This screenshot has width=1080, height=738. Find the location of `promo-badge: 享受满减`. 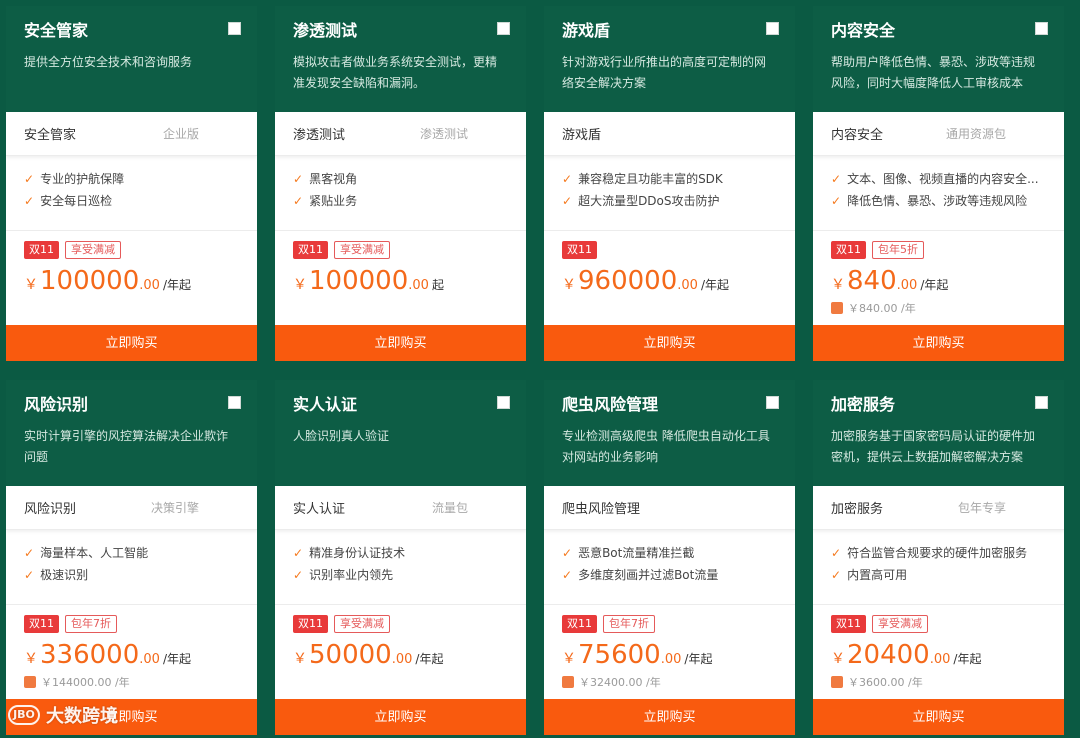

promo-badge: 享受满减 is located at coordinates (362, 624).